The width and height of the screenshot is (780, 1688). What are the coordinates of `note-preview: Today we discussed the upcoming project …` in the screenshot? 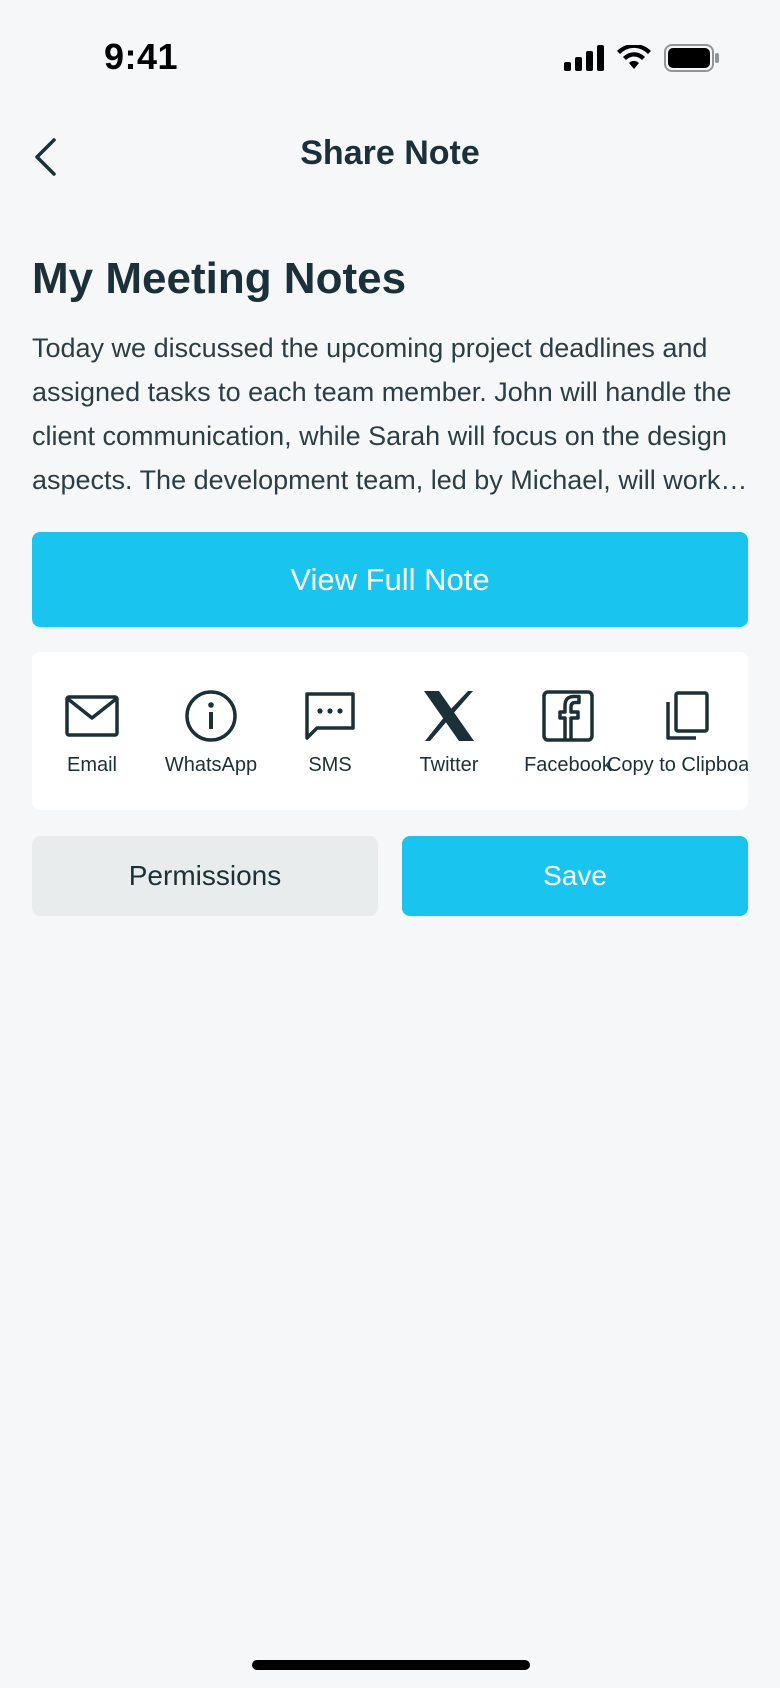 It's located at (382, 414).